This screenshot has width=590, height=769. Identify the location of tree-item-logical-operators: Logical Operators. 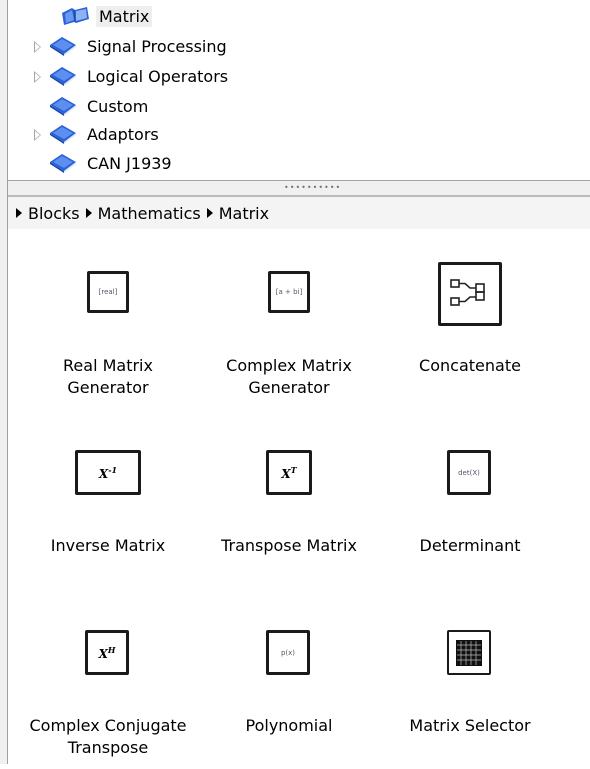
(139, 76).